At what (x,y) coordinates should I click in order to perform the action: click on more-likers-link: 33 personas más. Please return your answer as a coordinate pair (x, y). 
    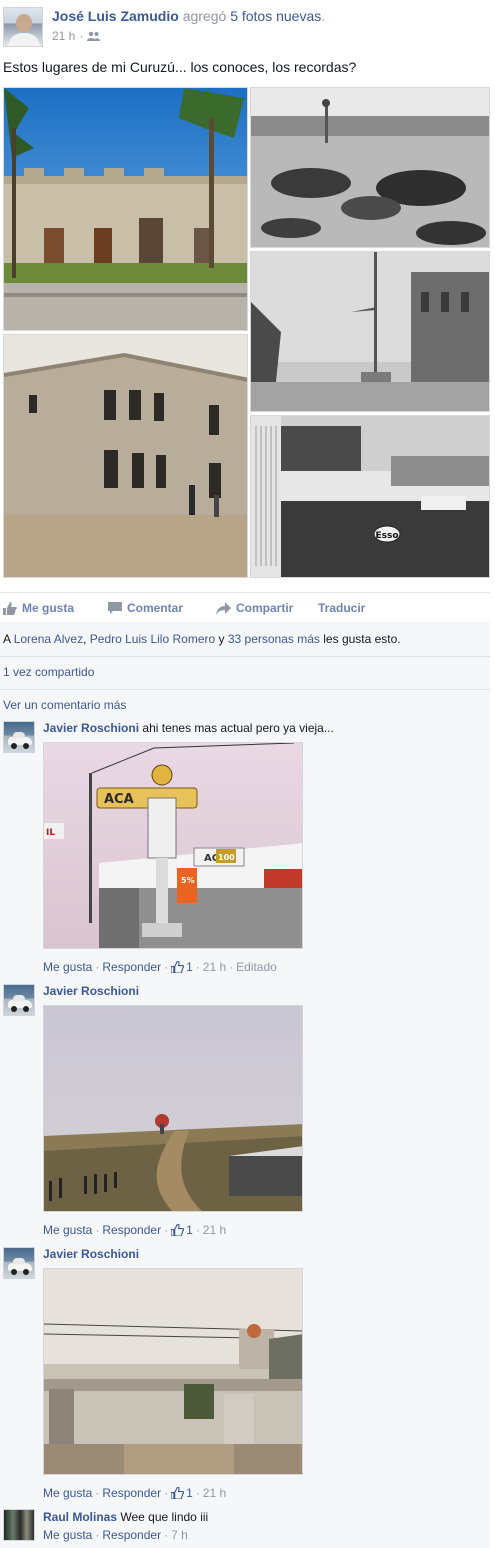
    Looking at the image, I should click on (274, 639).